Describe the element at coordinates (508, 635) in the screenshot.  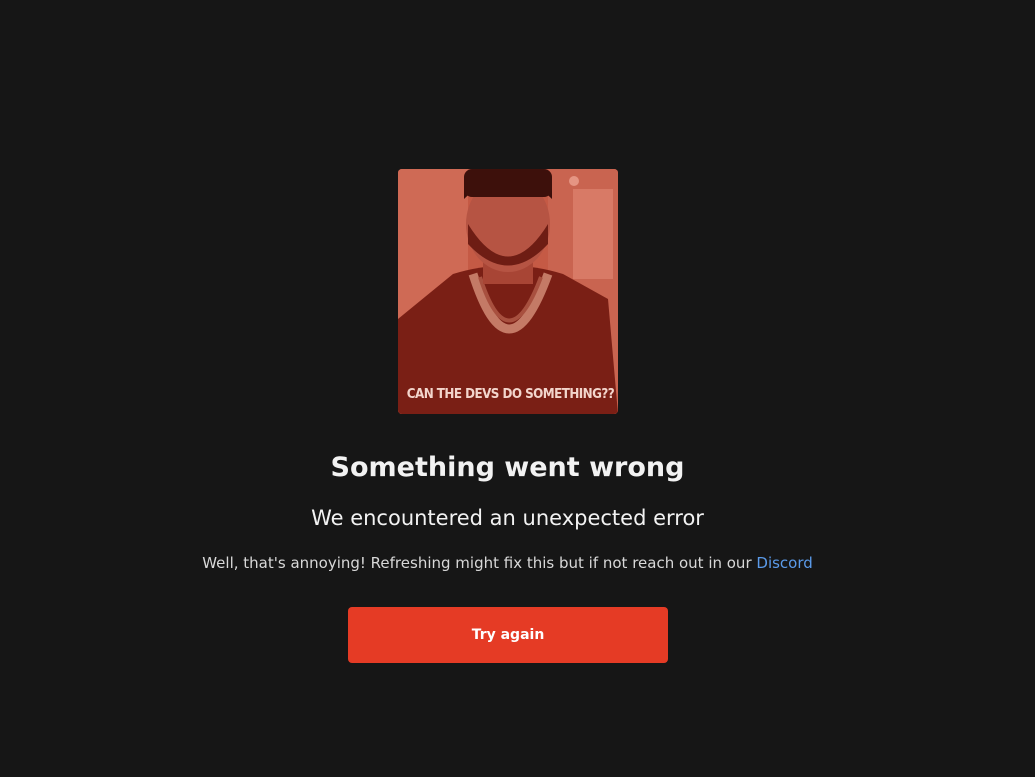
I see `try-again-button: Try again` at that location.